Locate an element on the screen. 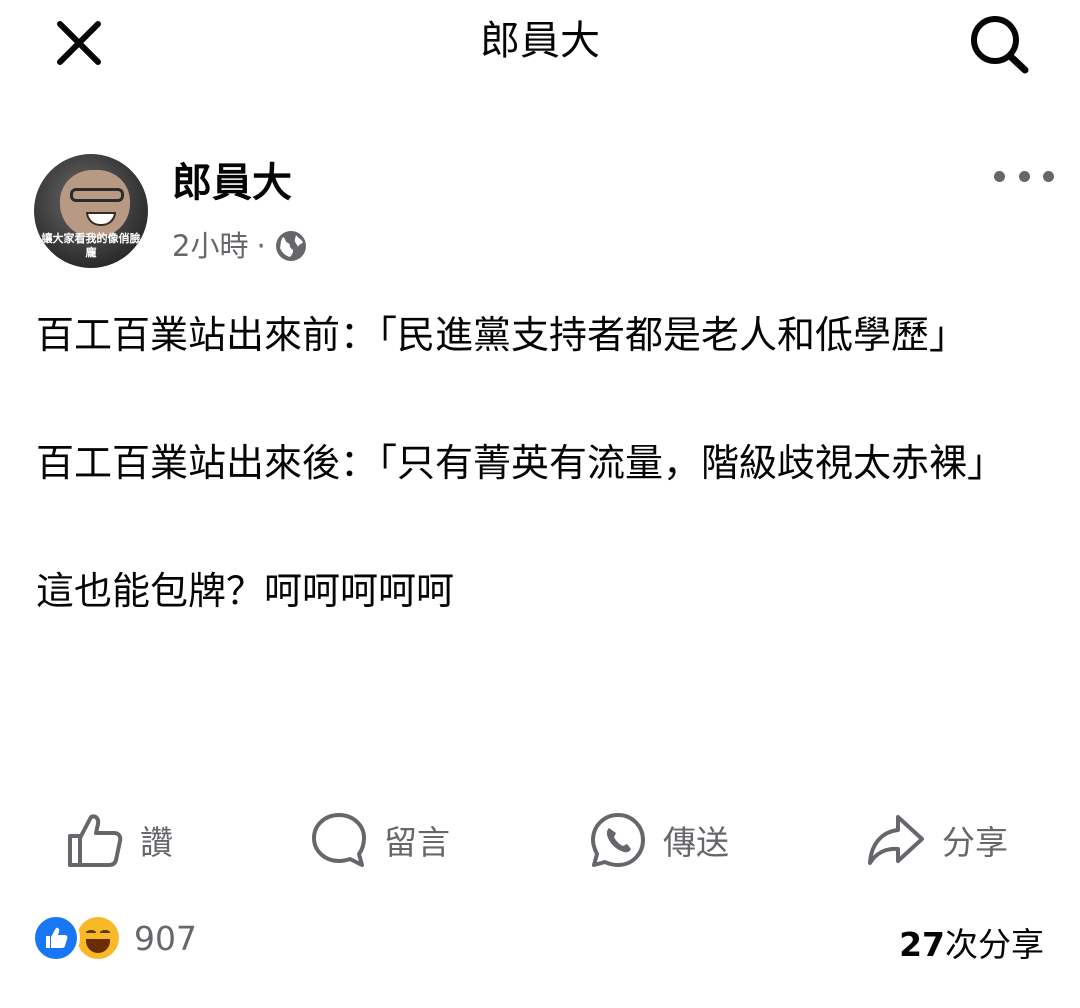 The height and width of the screenshot is (1008, 1080). page-title: 郎員大 is located at coordinates (540, 41).